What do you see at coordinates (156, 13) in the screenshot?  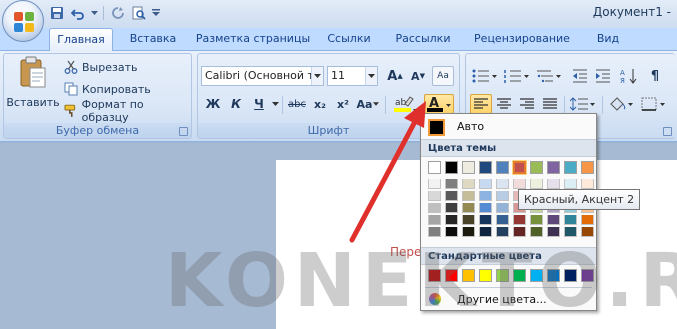 I see `qat-customize-icon` at bounding box center [156, 13].